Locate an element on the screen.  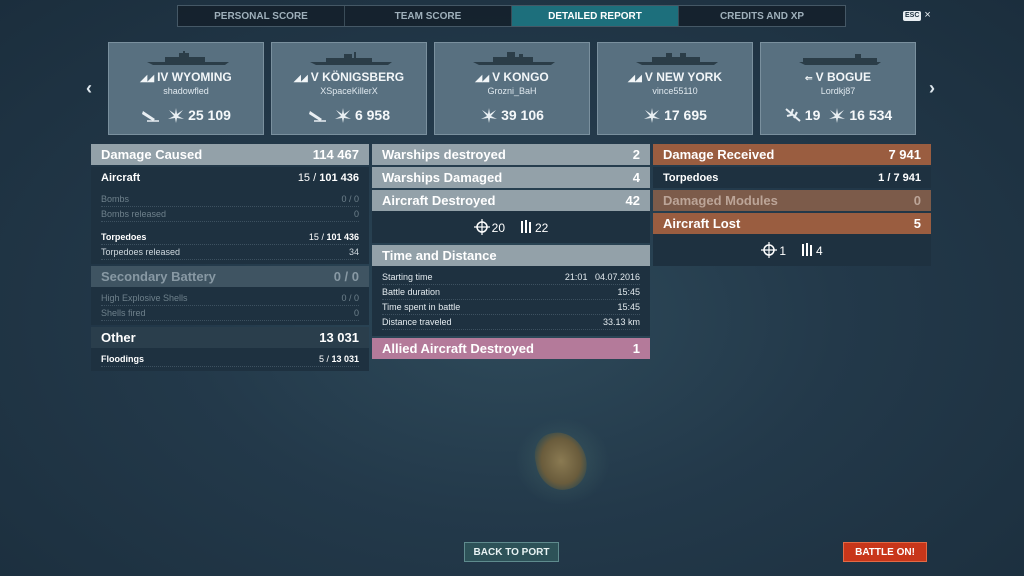
ship-card: ⇐ V BOGUE Lordkj87 19 16 534 is located at coordinates (838, 88).